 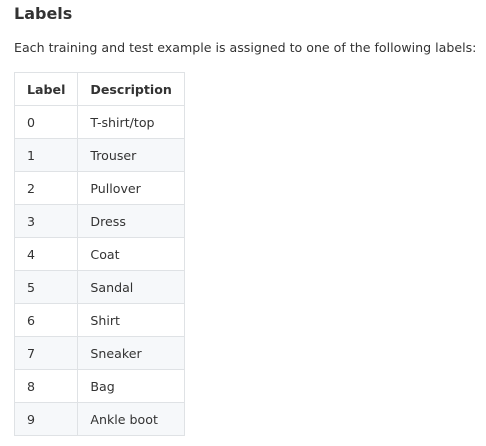 What do you see at coordinates (131, 188) in the screenshot?
I see `description-cell: Pullover` at bounding box center [131, 188].